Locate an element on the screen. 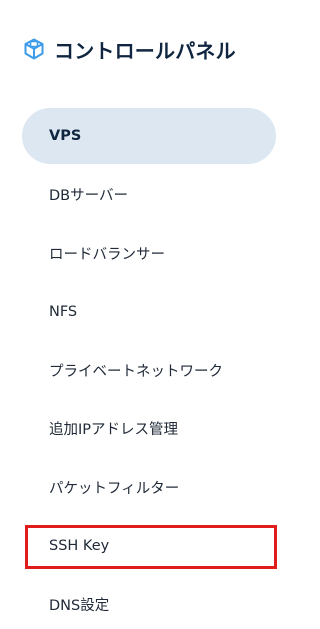 This screenshot has width=320, height=629. nav-item-label: SSH Key is located at coordinates (79, 545).